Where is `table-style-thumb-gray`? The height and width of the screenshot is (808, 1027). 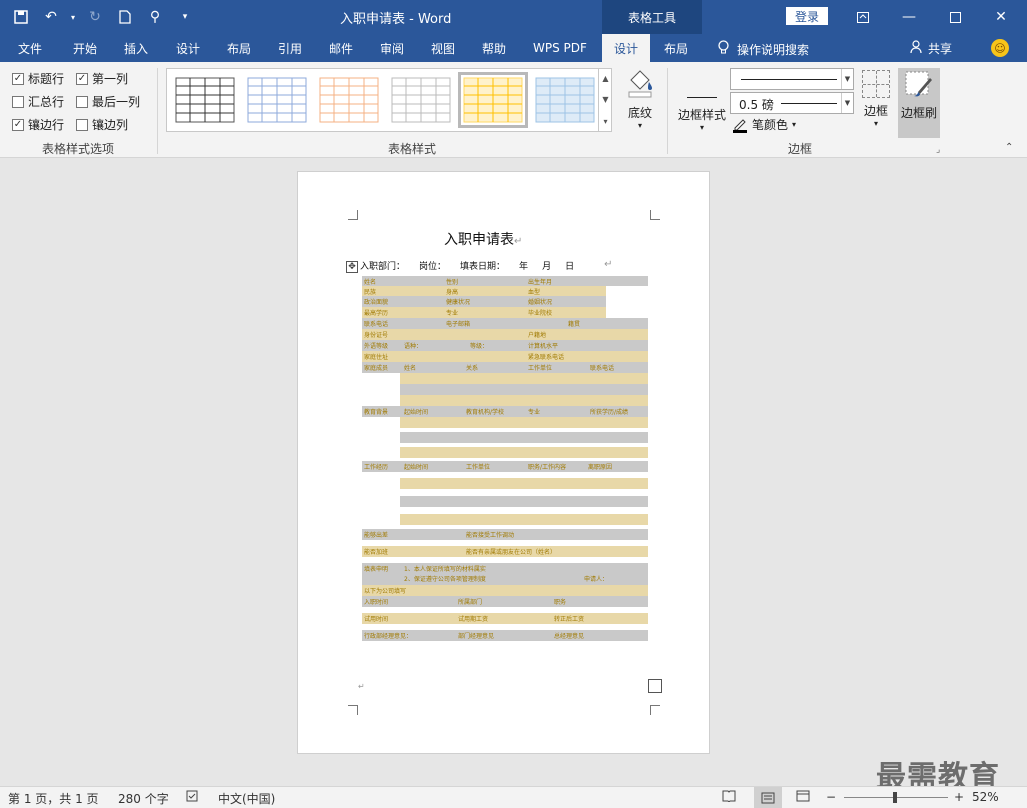 table-style-thumb-gray is located at coordinates (421, 100).